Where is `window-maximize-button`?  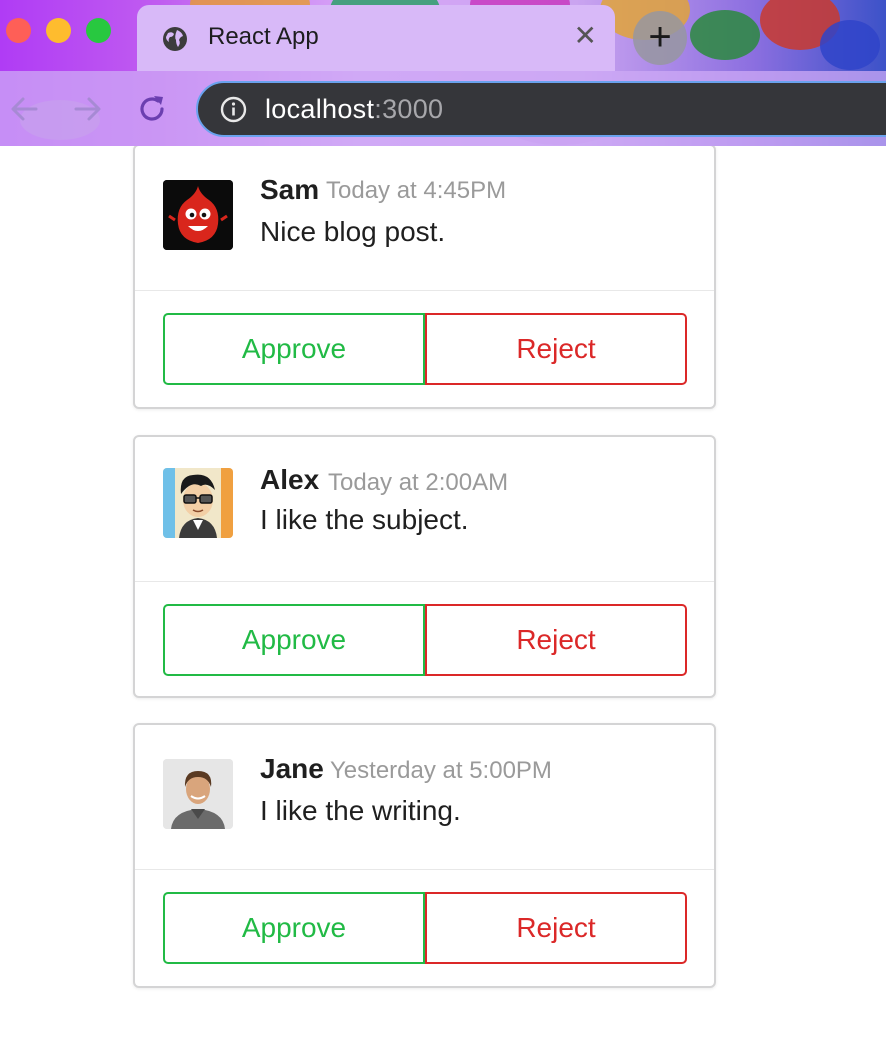 window-maximize-button is located at coordinates (98, 30).